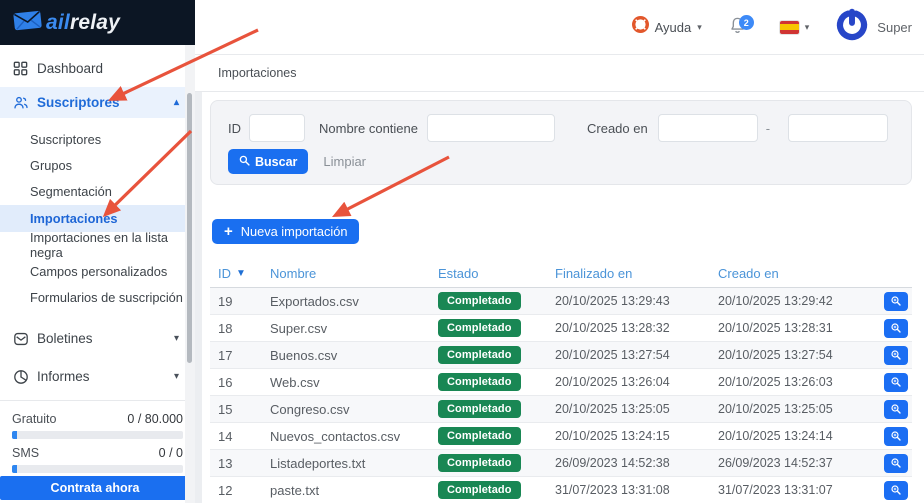 This screenshot has height=503, width=924. Describe the element at coordinates (491, 128) in the screenshot. I see `name-filter-input` at that location.